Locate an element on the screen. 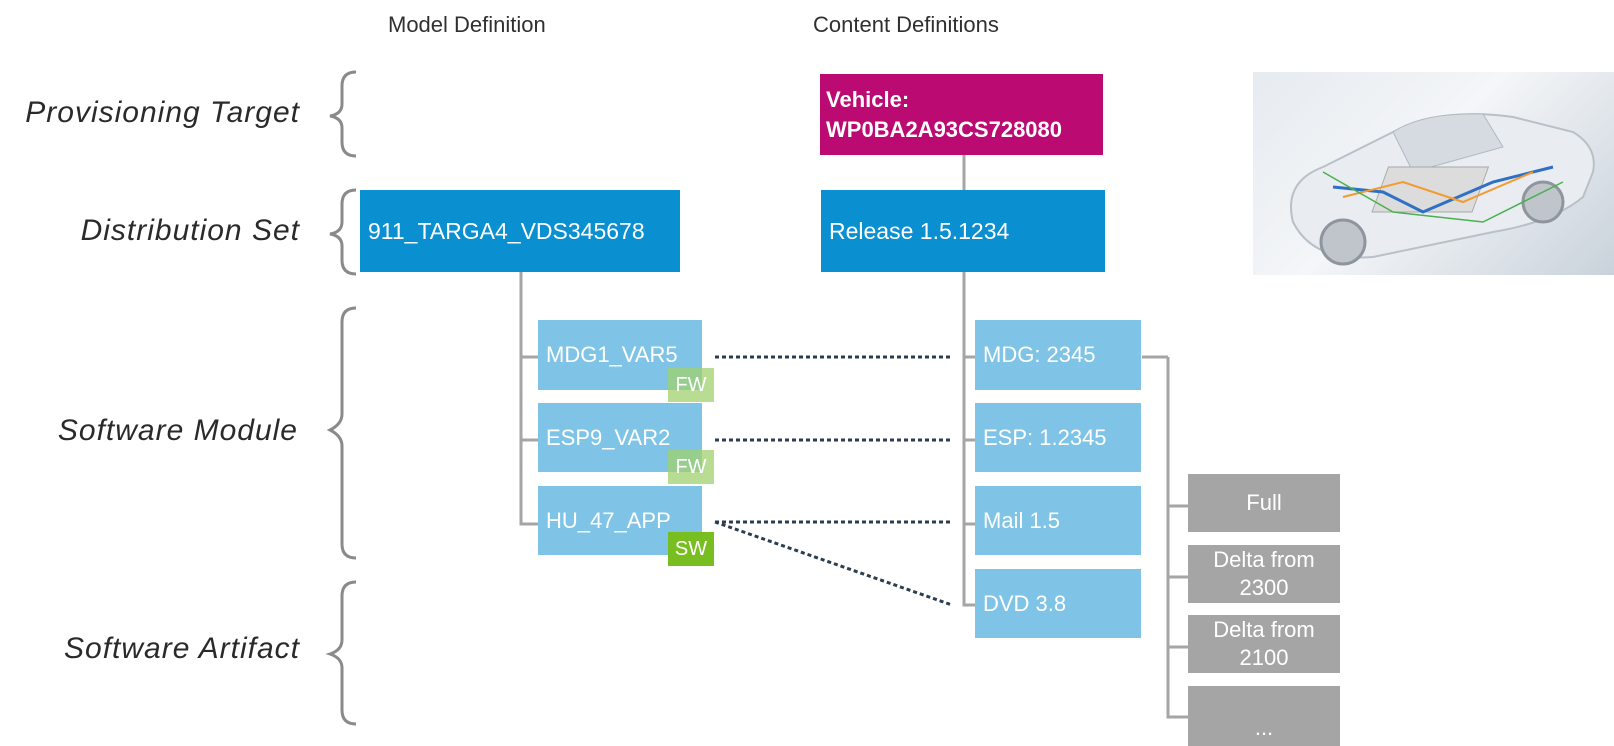 Image resolution: width=1614 pixels, height=746 pixels. content-module-box: Mail 1.5 is located at coordinates (1058, 520).